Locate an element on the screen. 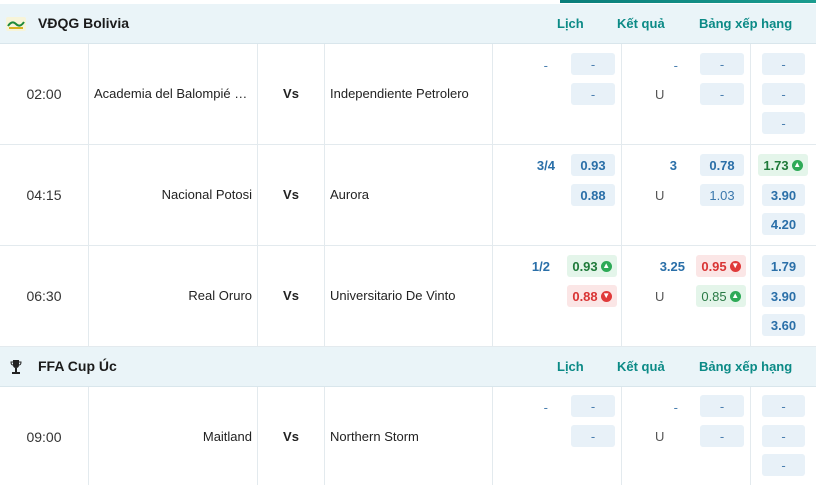  under-odds: 1.03 is located at coordinates (722, 195).